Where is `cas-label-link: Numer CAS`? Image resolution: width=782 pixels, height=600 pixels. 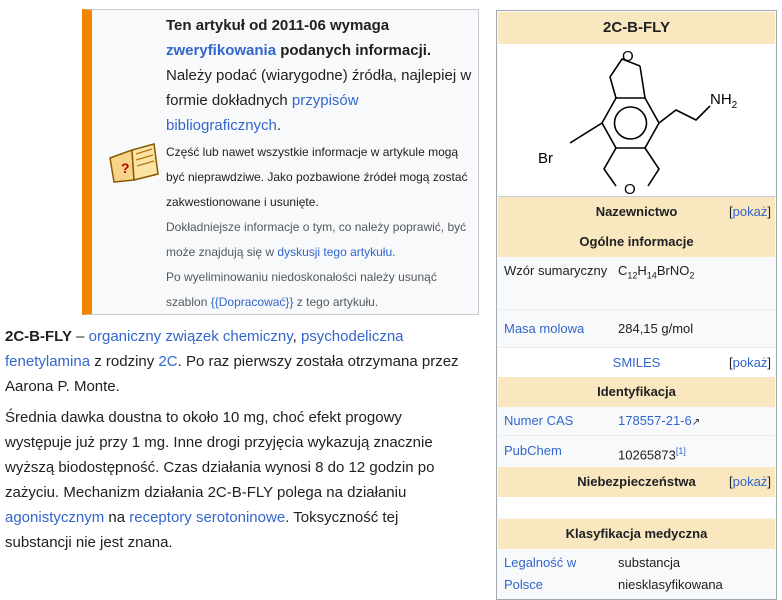 cas-label-link: Numer CAS is located at coordinates (557, 421).